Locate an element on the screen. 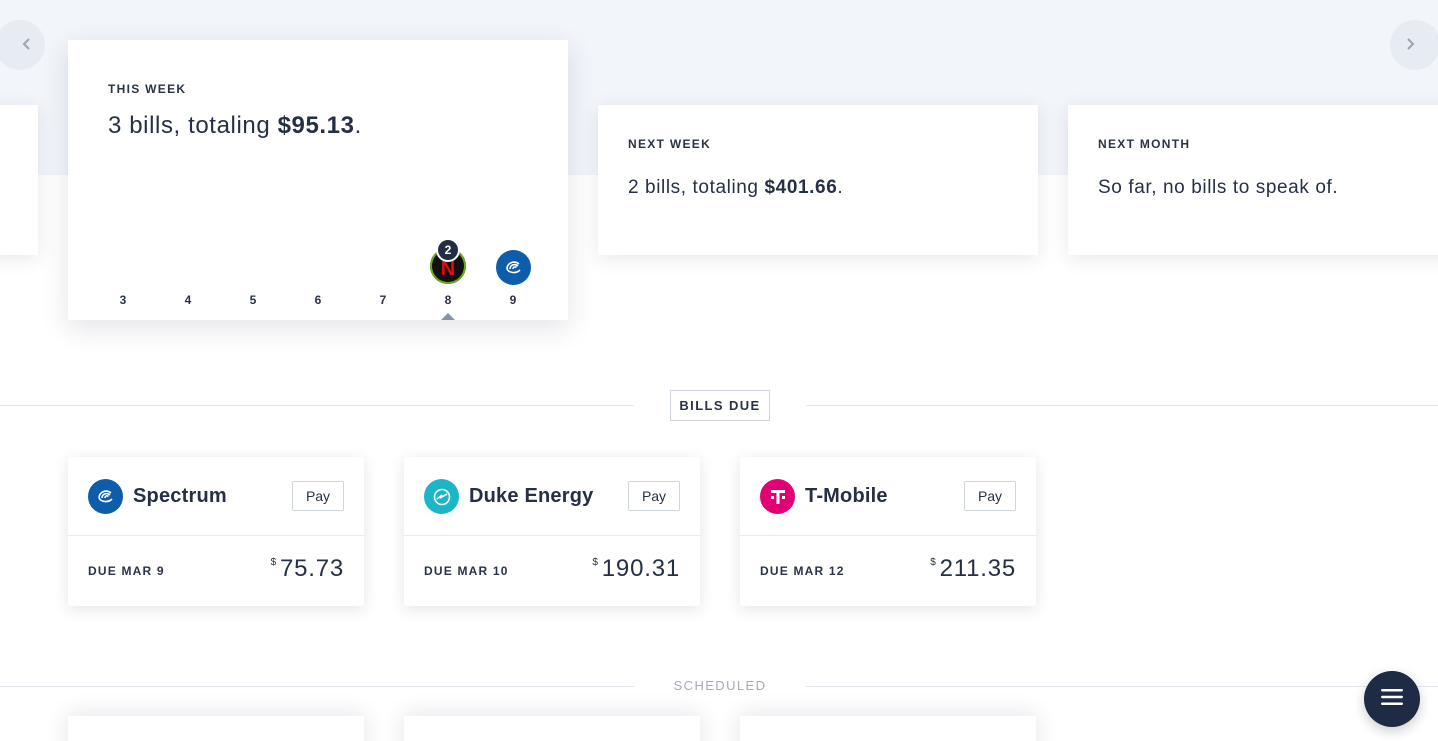  day-9: 9 is located at coordinates (513, 300).